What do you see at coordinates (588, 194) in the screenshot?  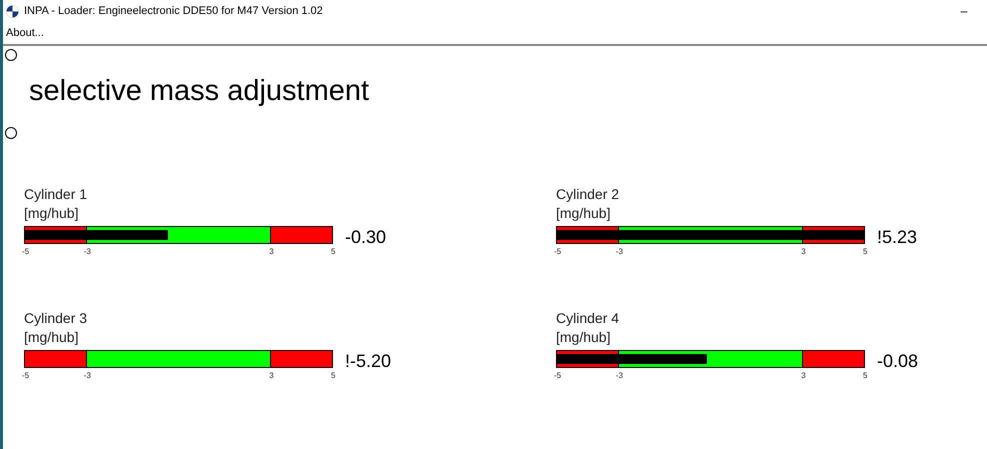 I see `gauge-label: Cylinder 2` at bounding box center [588, 194].